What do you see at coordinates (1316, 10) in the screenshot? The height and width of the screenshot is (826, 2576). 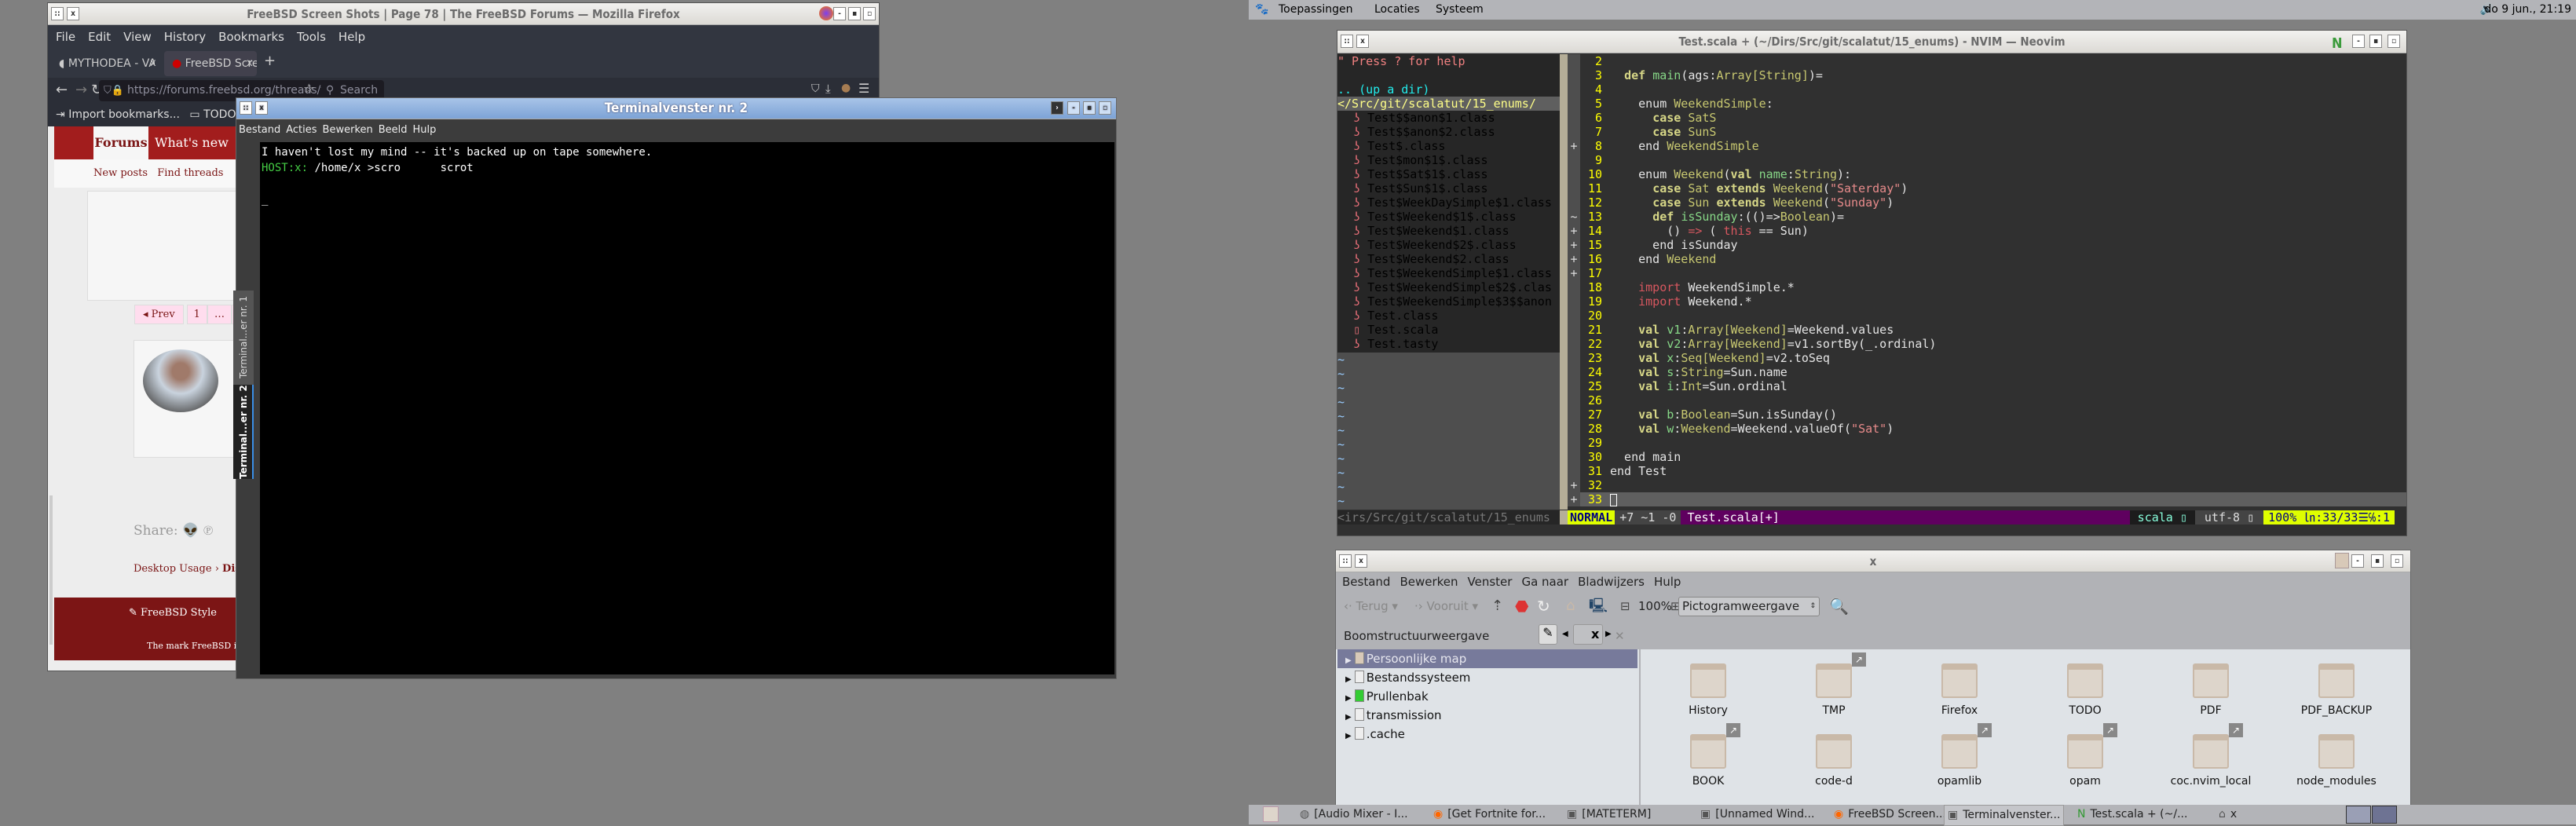 I see `panel-menu-applications: Toepassingen` at bounding box center [1316, 10].